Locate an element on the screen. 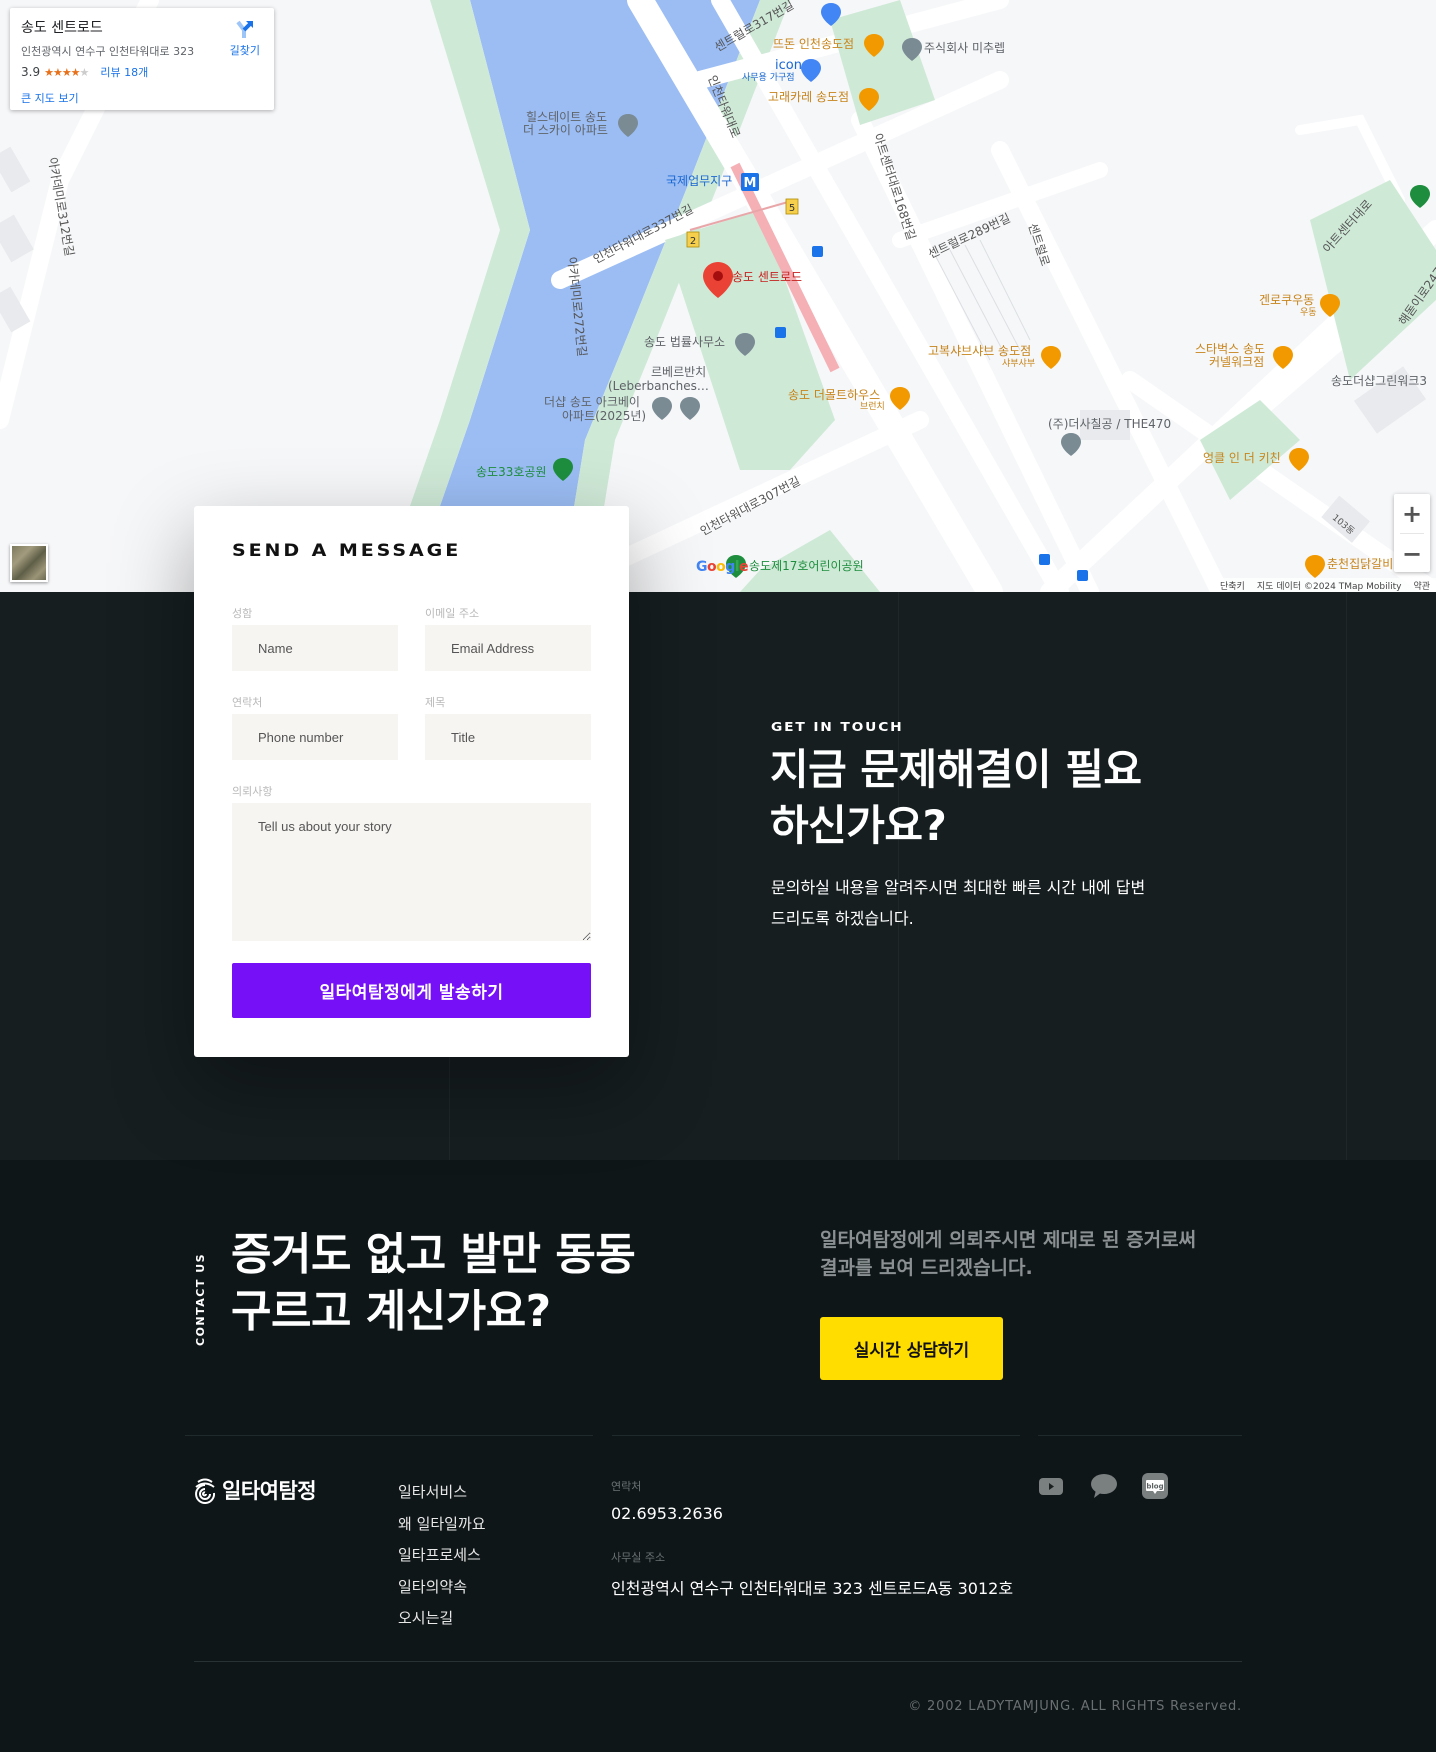 The image size is (1436, 1752). footer-nav-promise: 일타의약속 is located at coordinates (442, 1588).